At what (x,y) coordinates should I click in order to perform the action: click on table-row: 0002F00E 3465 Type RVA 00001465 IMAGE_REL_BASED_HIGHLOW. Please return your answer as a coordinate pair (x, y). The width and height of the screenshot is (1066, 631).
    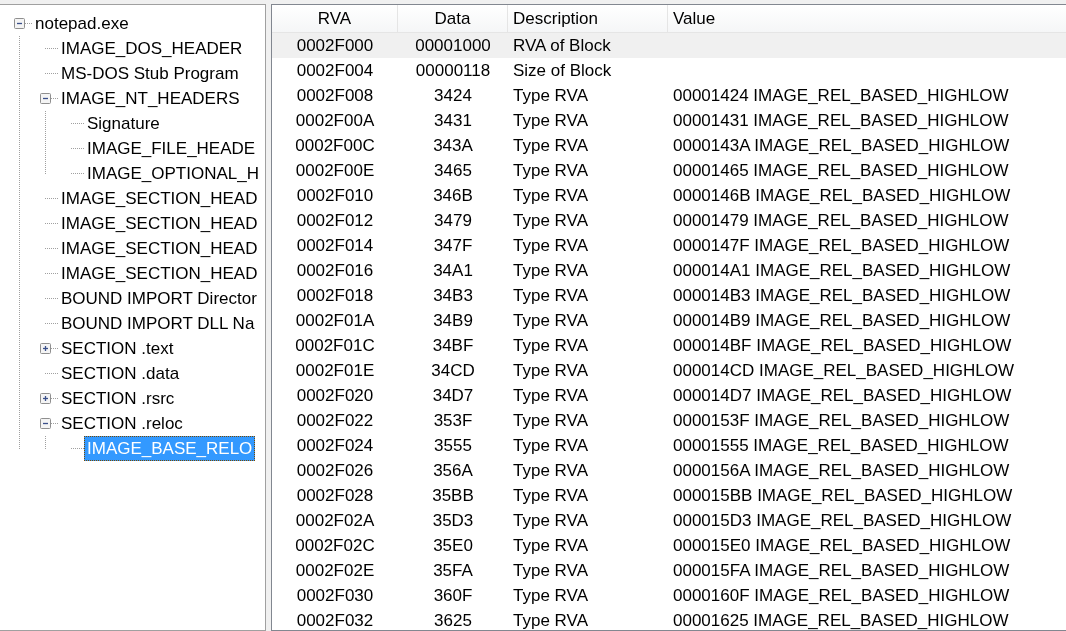
    Looking at the image, I should click on (669, 170).